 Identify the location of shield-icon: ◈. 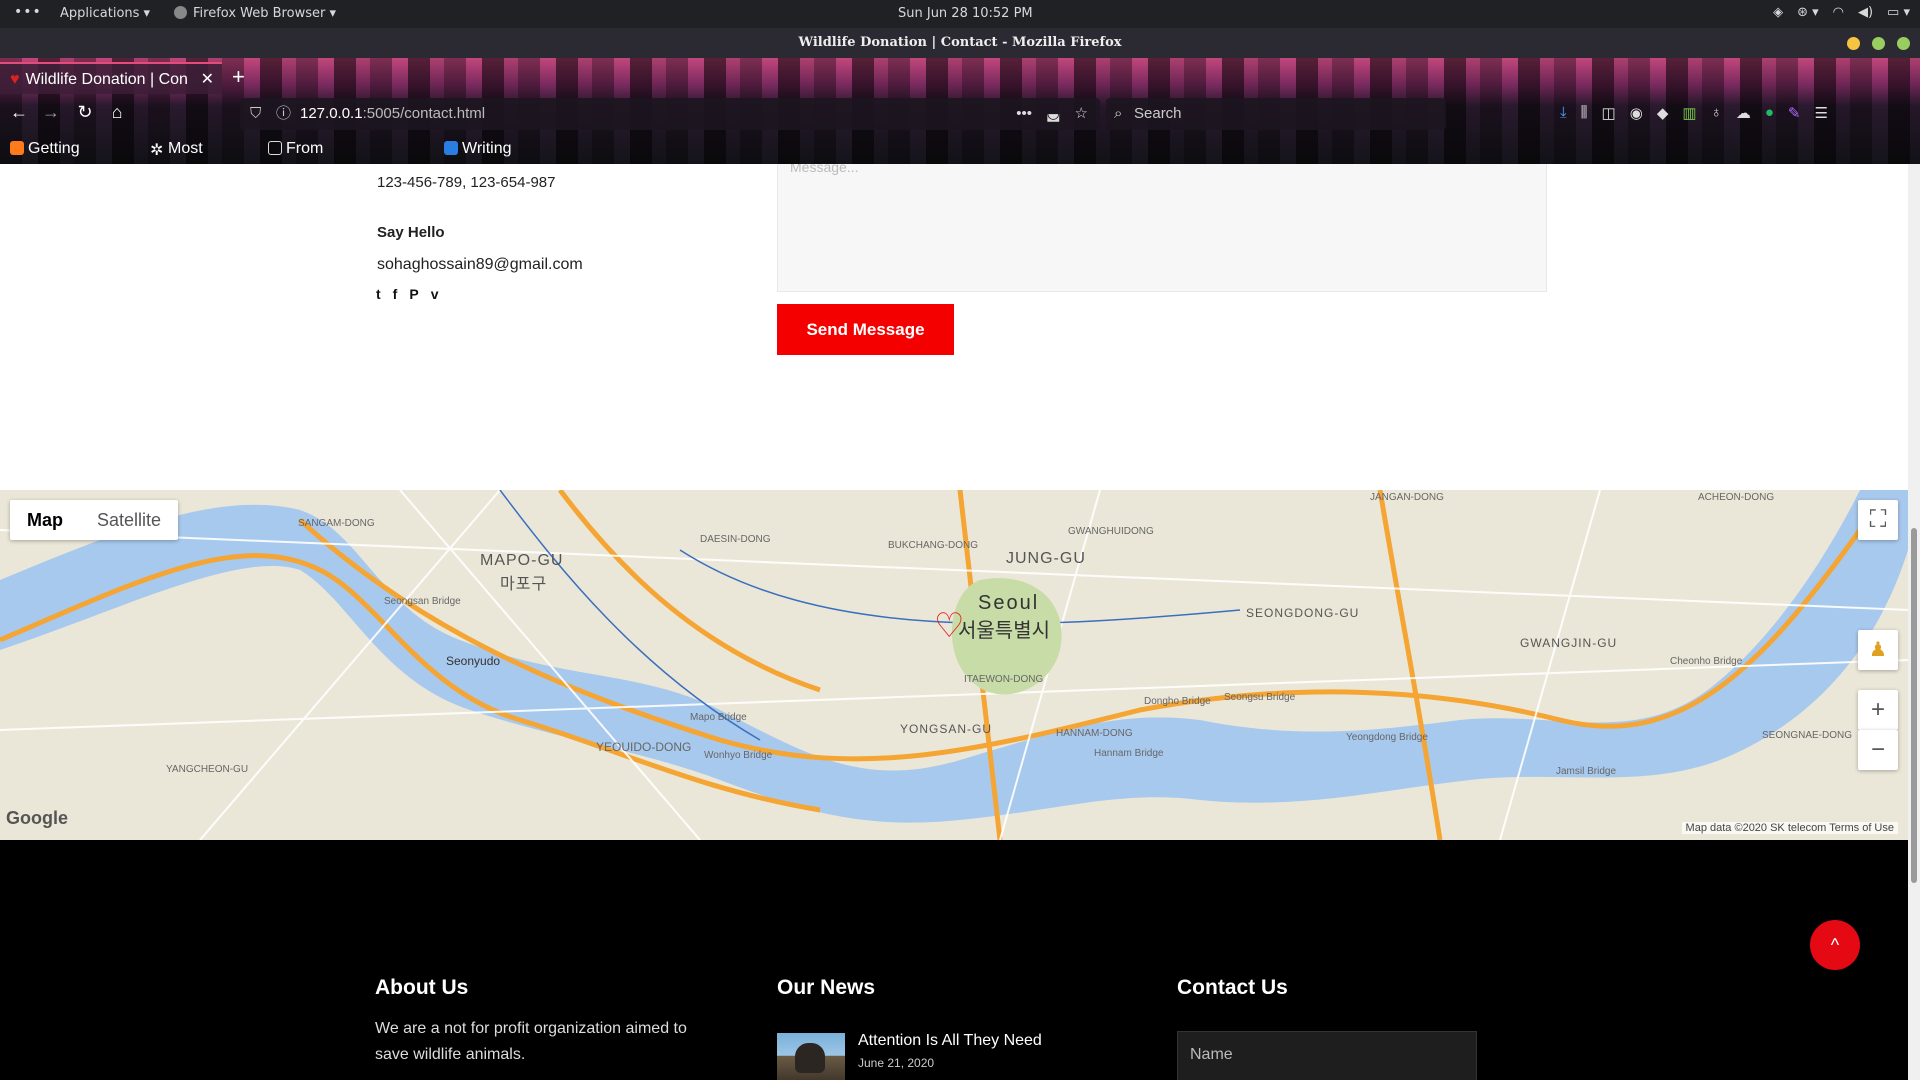
(1778, 12).